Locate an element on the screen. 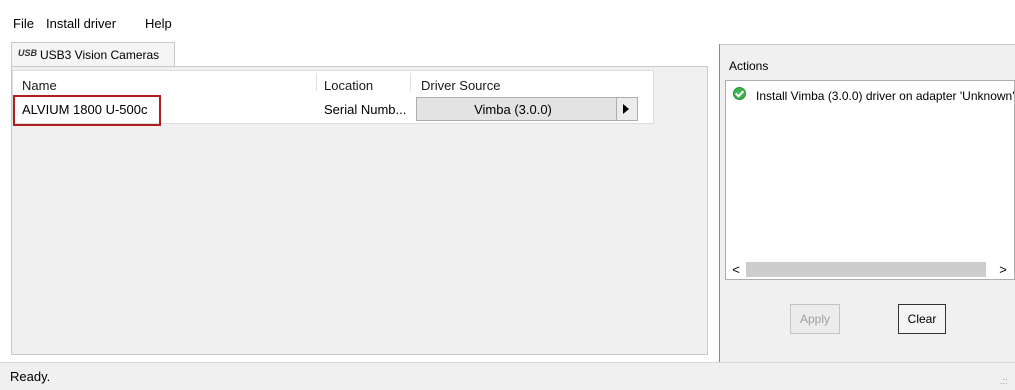 The height and width of the screenshot is (390, 1015). column-header-location: Location is located at coordinates (348, 85).